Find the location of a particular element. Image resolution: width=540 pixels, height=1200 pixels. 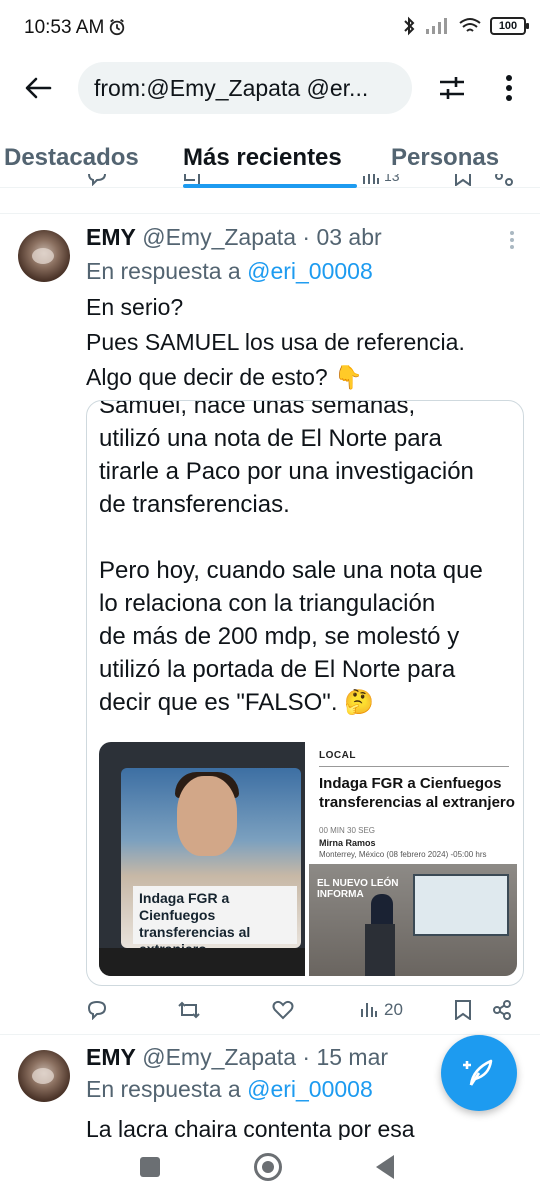

tweet-header: EMY @Emy_Zapata · 15 mar is located at coordinates (237, 1057).